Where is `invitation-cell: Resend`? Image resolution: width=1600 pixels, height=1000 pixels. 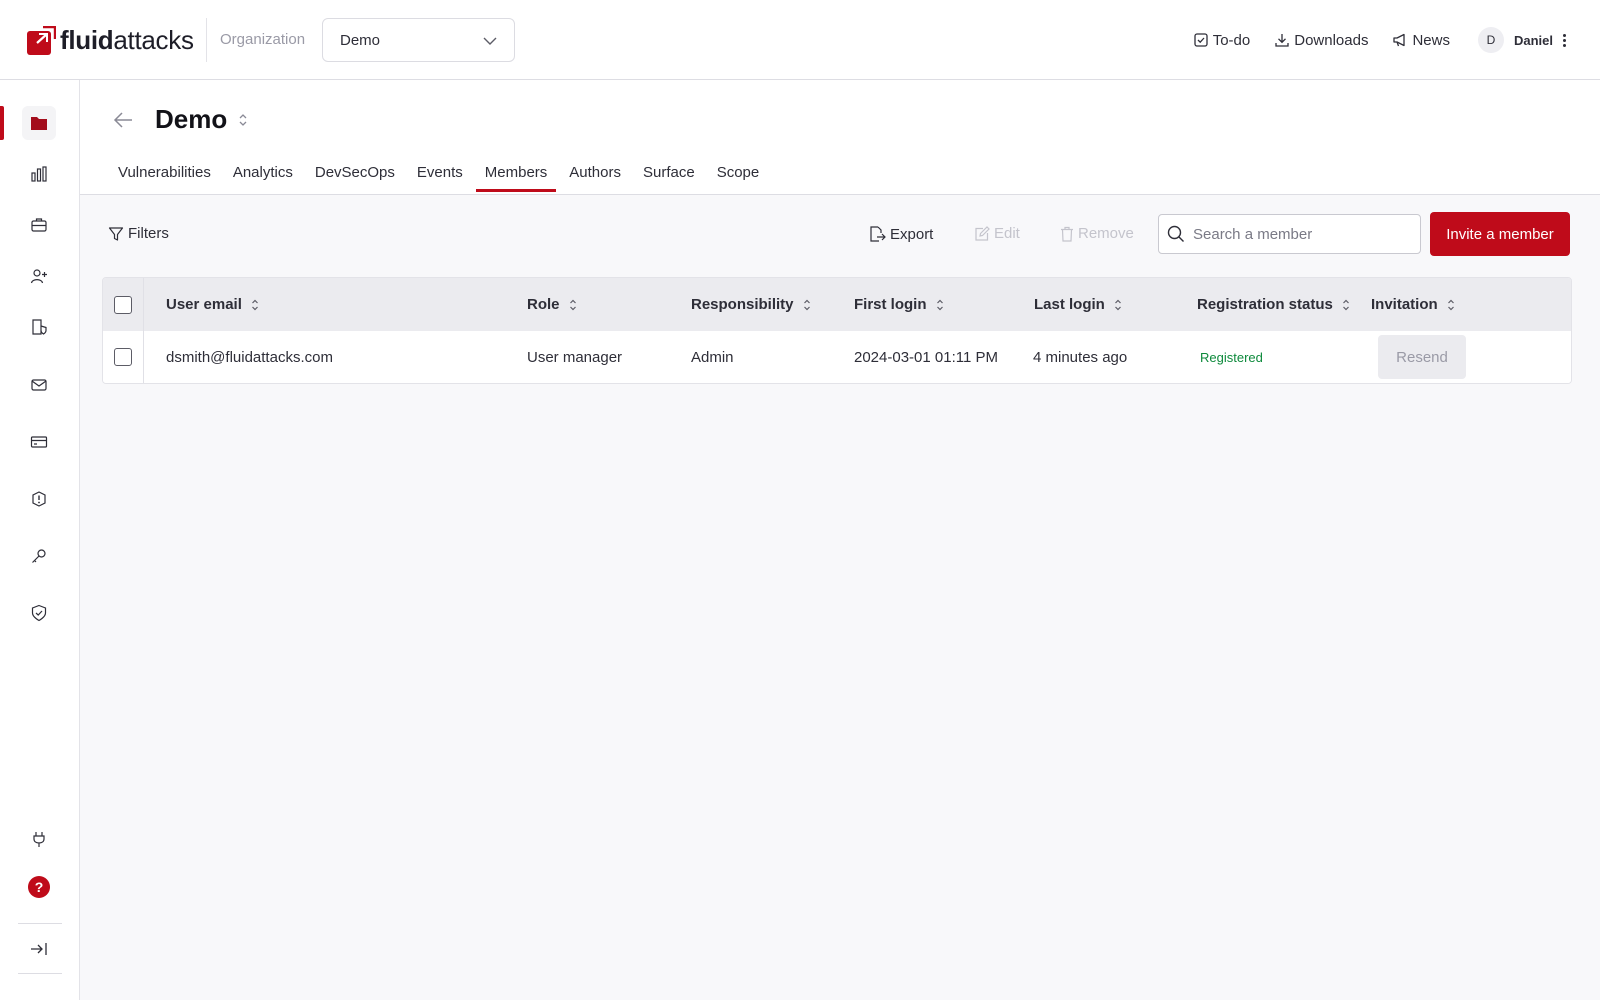 invitation-cell: Resend is located at coordinates (1418, 357).